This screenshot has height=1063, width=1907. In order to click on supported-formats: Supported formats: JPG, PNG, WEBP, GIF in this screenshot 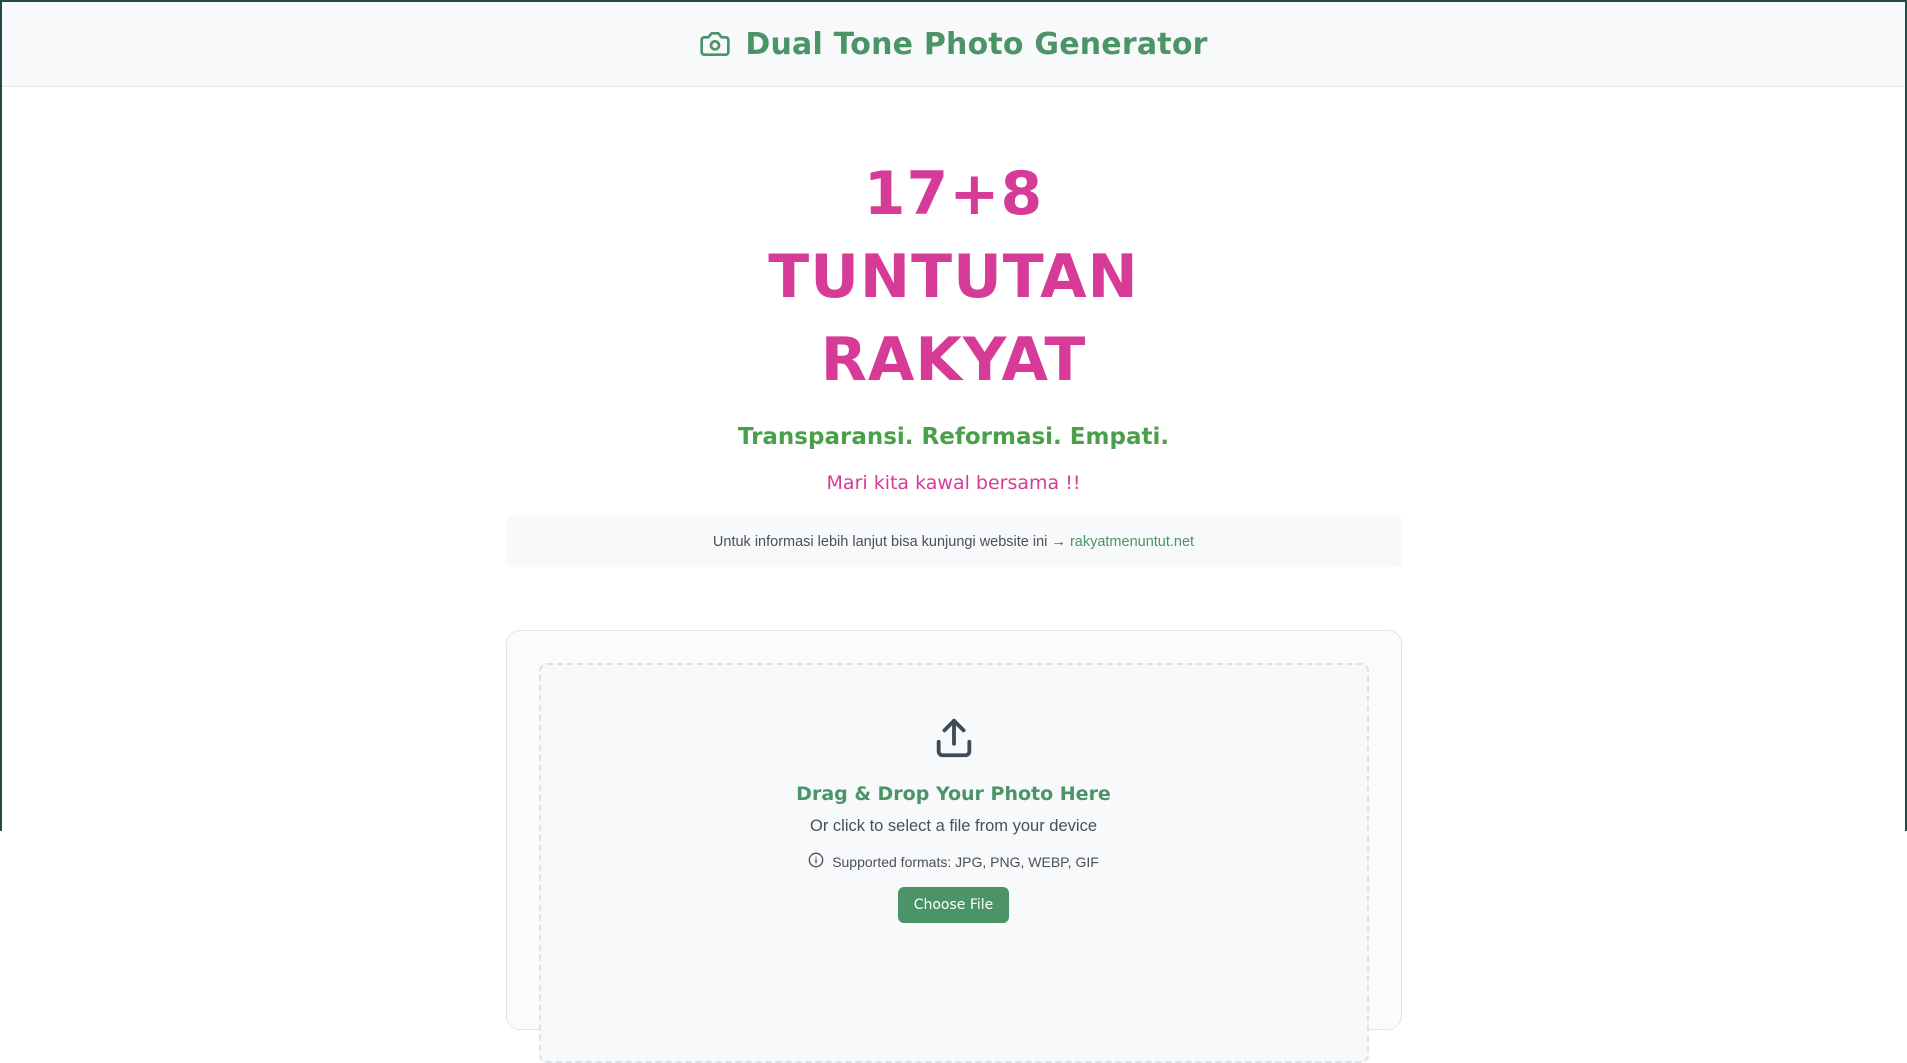, I will do `click(953, 861)`.